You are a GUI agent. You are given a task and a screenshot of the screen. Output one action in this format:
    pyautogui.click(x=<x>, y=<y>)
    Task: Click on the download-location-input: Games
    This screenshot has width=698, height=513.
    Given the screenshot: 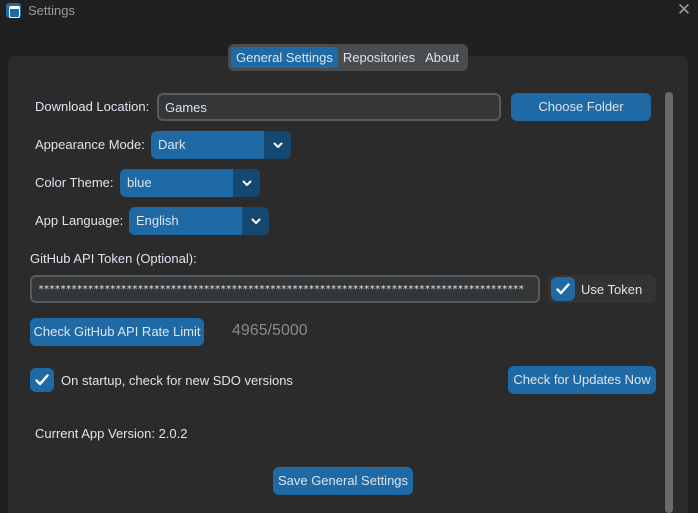 What is the action you would take?
    pyautogui.click(x=329, y=107)
    